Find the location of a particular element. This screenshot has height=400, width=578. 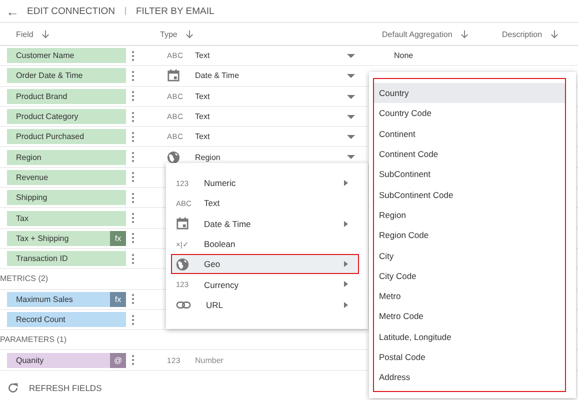

geo-menu-item: City is located at coordinates (469, 255).